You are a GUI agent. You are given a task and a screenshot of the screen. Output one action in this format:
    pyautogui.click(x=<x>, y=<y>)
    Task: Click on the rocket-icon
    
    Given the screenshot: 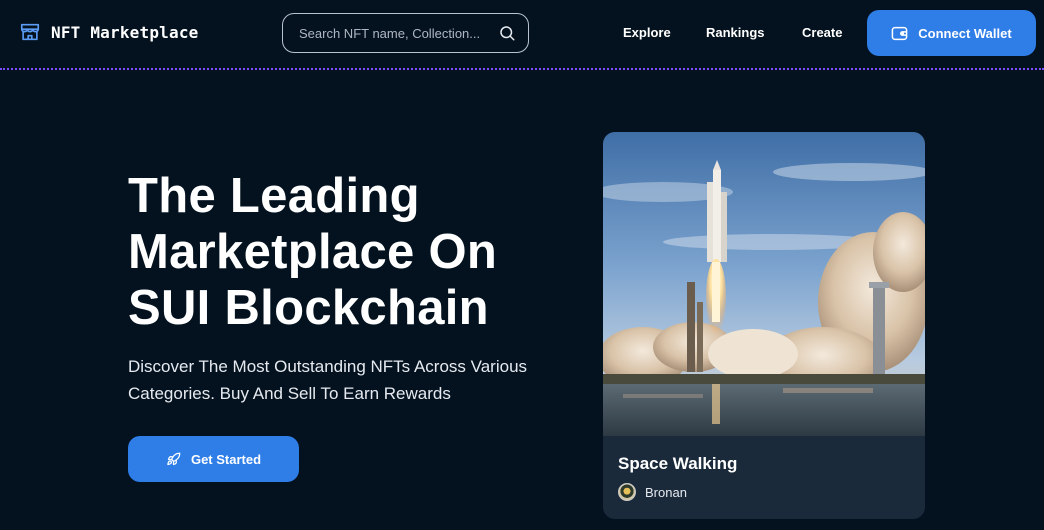 What is the action you would take?
    pyautogui.click(x=174, y=458)
    